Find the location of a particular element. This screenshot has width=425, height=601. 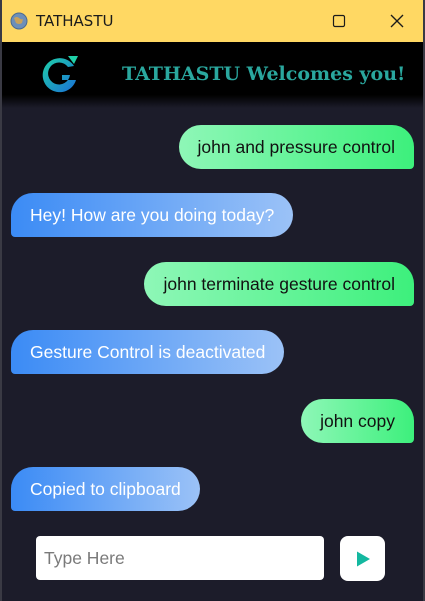

send-button is located at coordinates (362, 558).